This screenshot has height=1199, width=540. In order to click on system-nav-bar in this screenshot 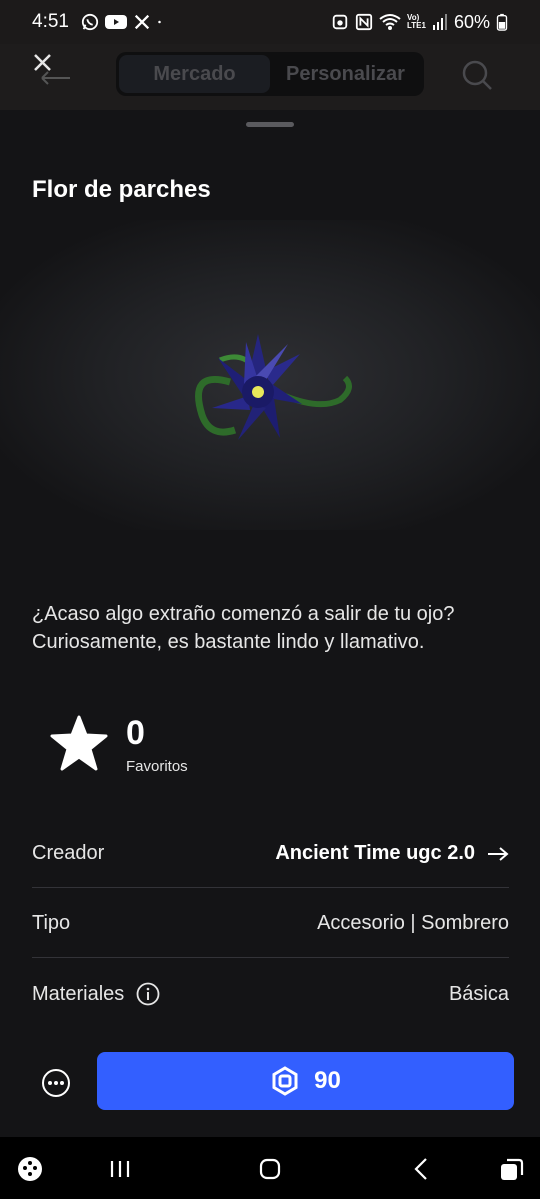, I will do `click(270, 1168)`.